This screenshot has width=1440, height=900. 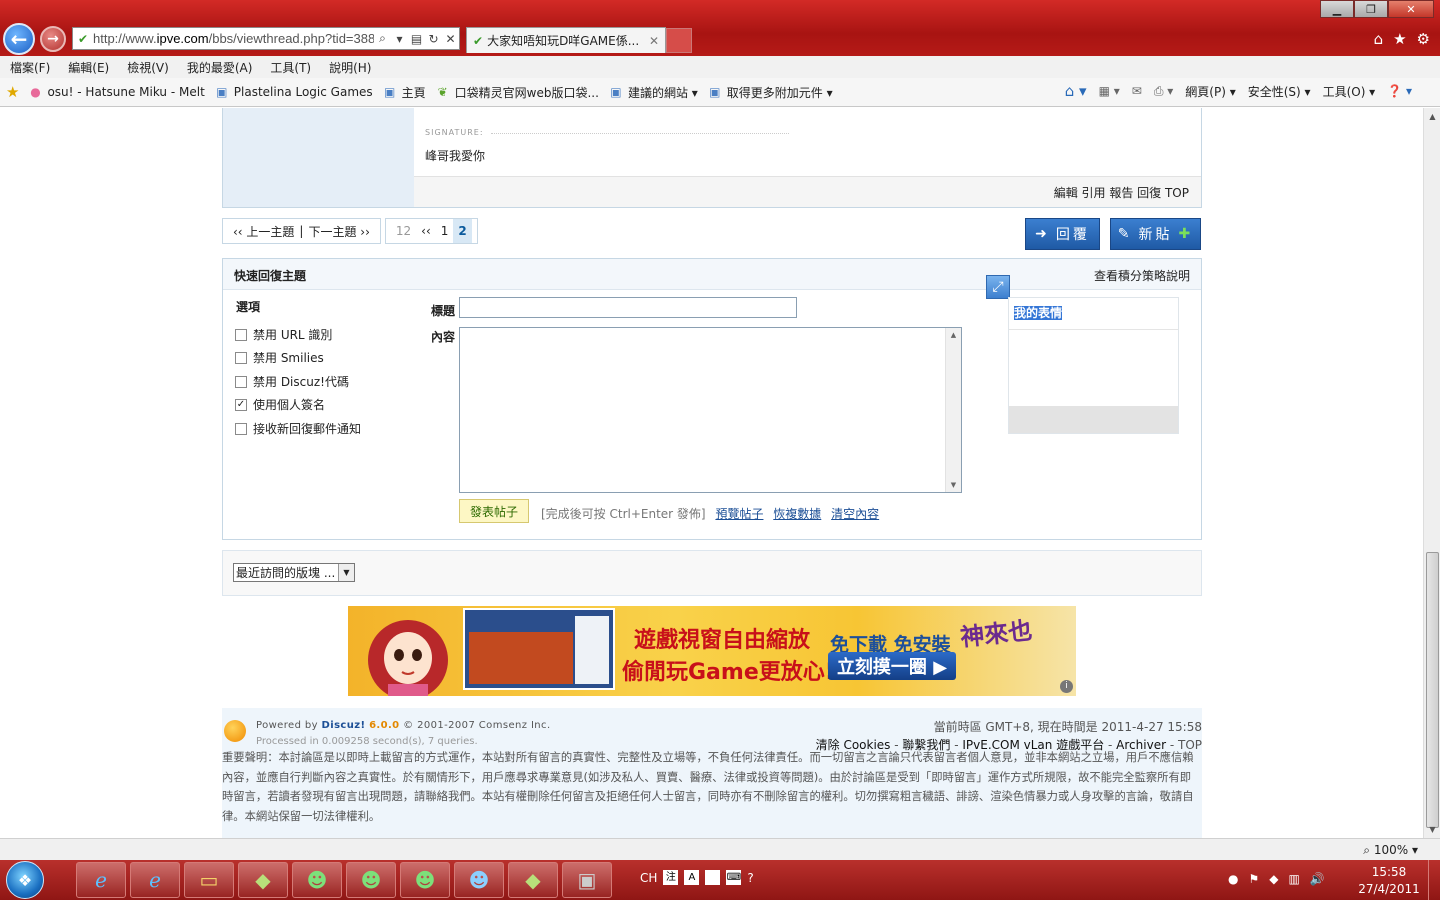 What do you see at coordinates (1371, 9) in the screenshot?
I see `maximize-button: ❐` at bounding box center [1371, 9].